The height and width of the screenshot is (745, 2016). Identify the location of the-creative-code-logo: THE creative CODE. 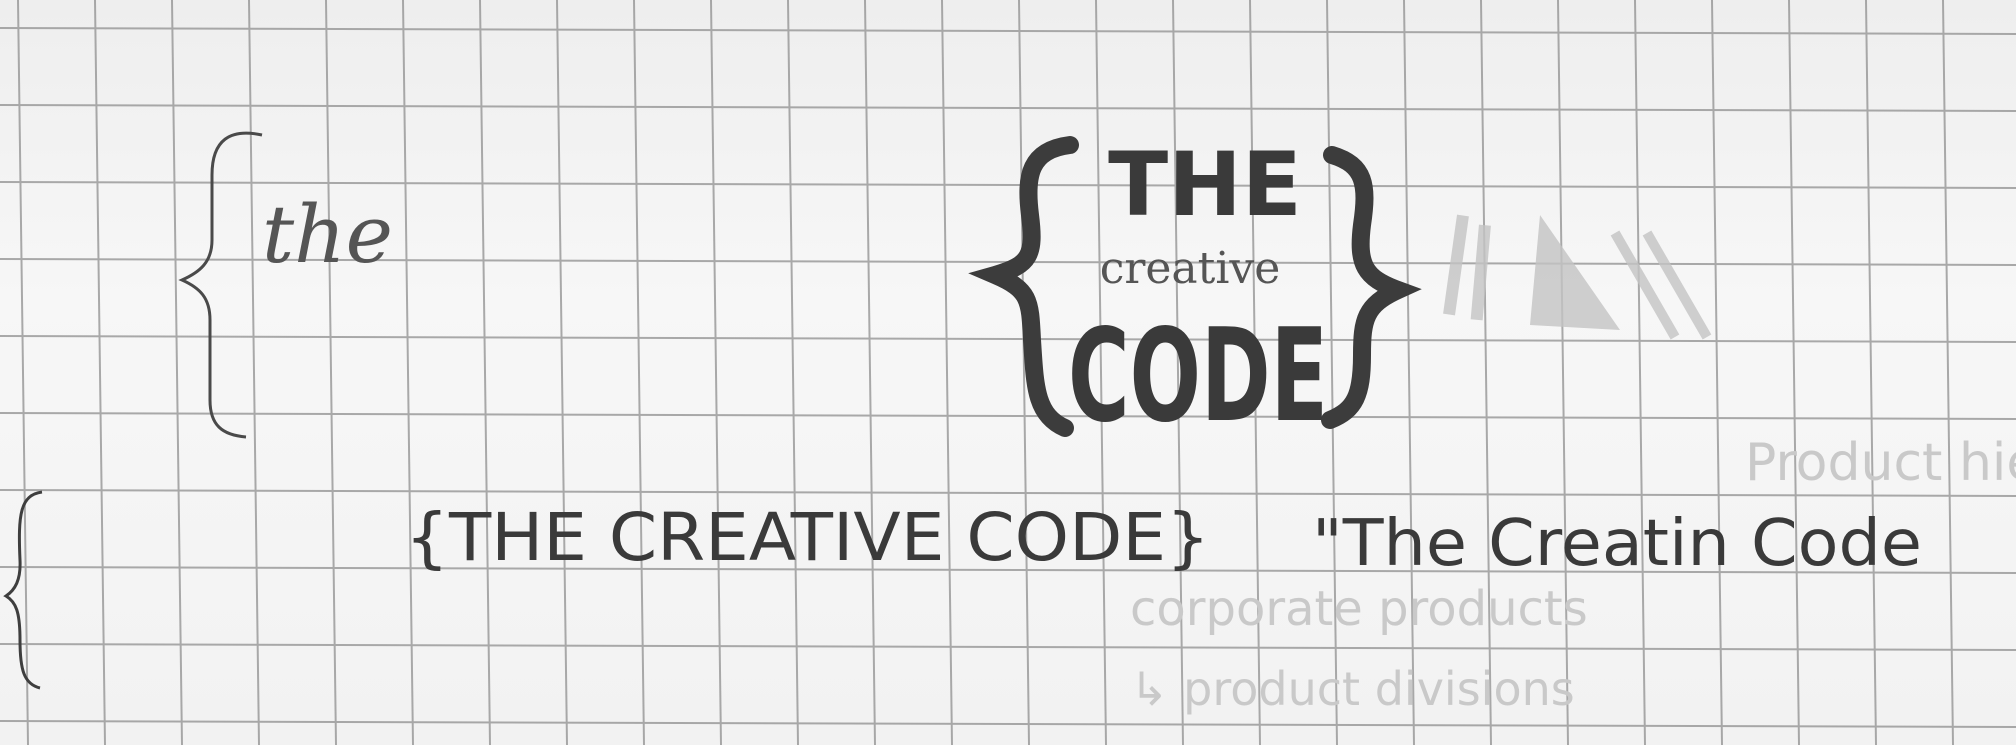
(1195, 292).